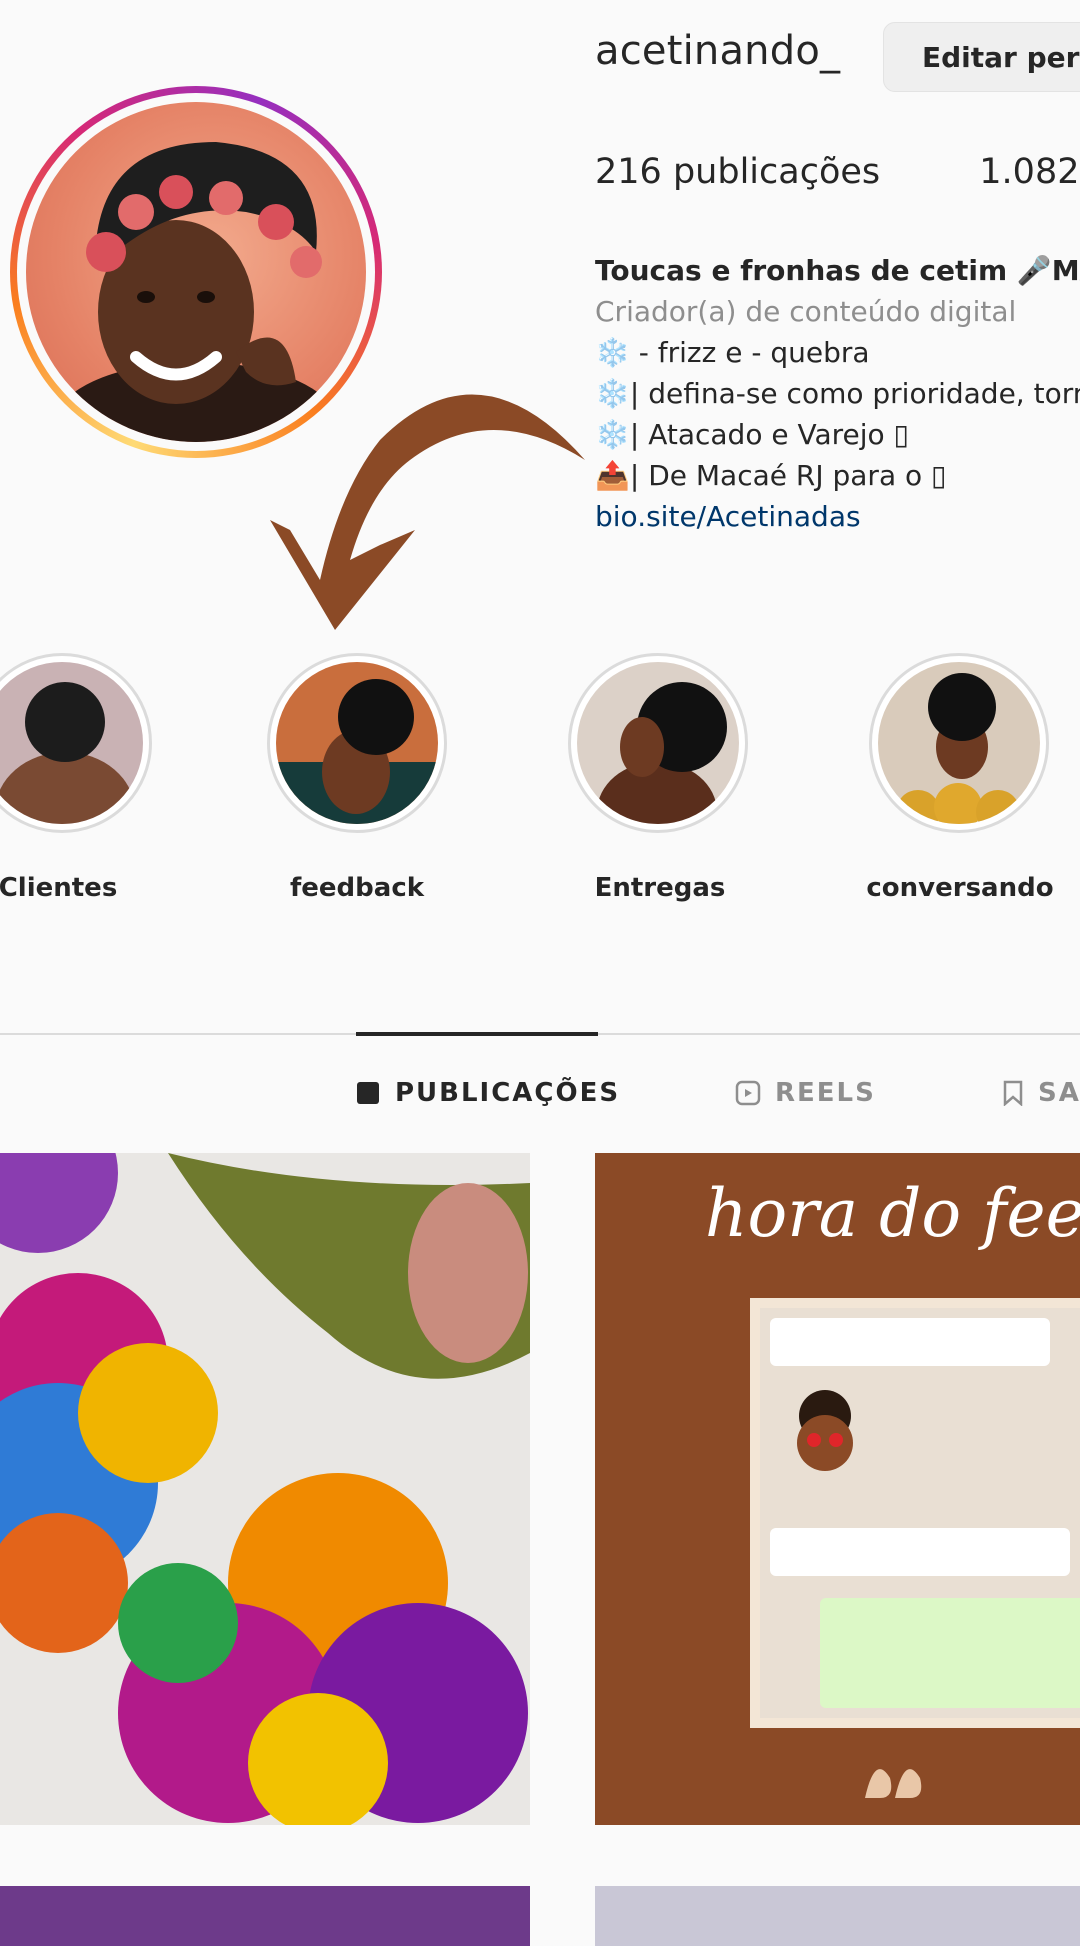  I want to click on reels-icon, so click(748, 1093).